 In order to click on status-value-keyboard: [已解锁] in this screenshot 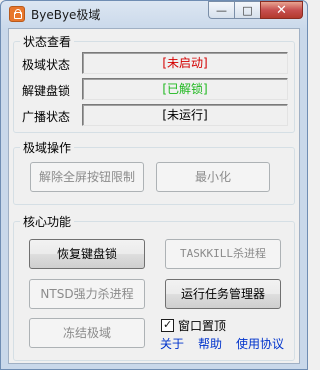, I will do `click(185, 89)`.